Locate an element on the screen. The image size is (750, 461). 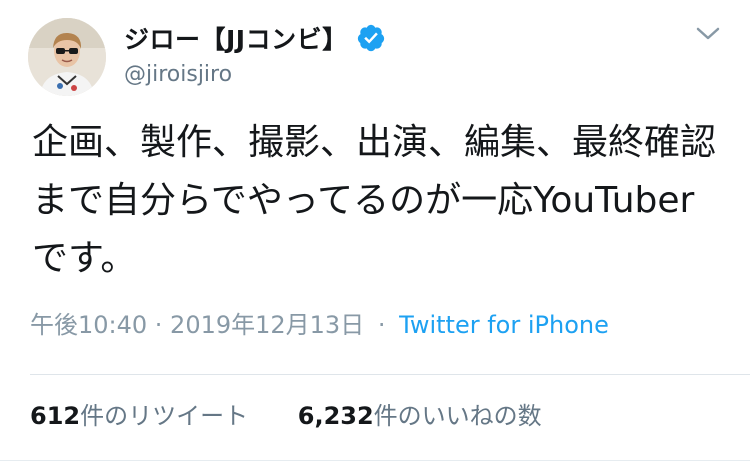
divider is located at coordinates (390, 374).